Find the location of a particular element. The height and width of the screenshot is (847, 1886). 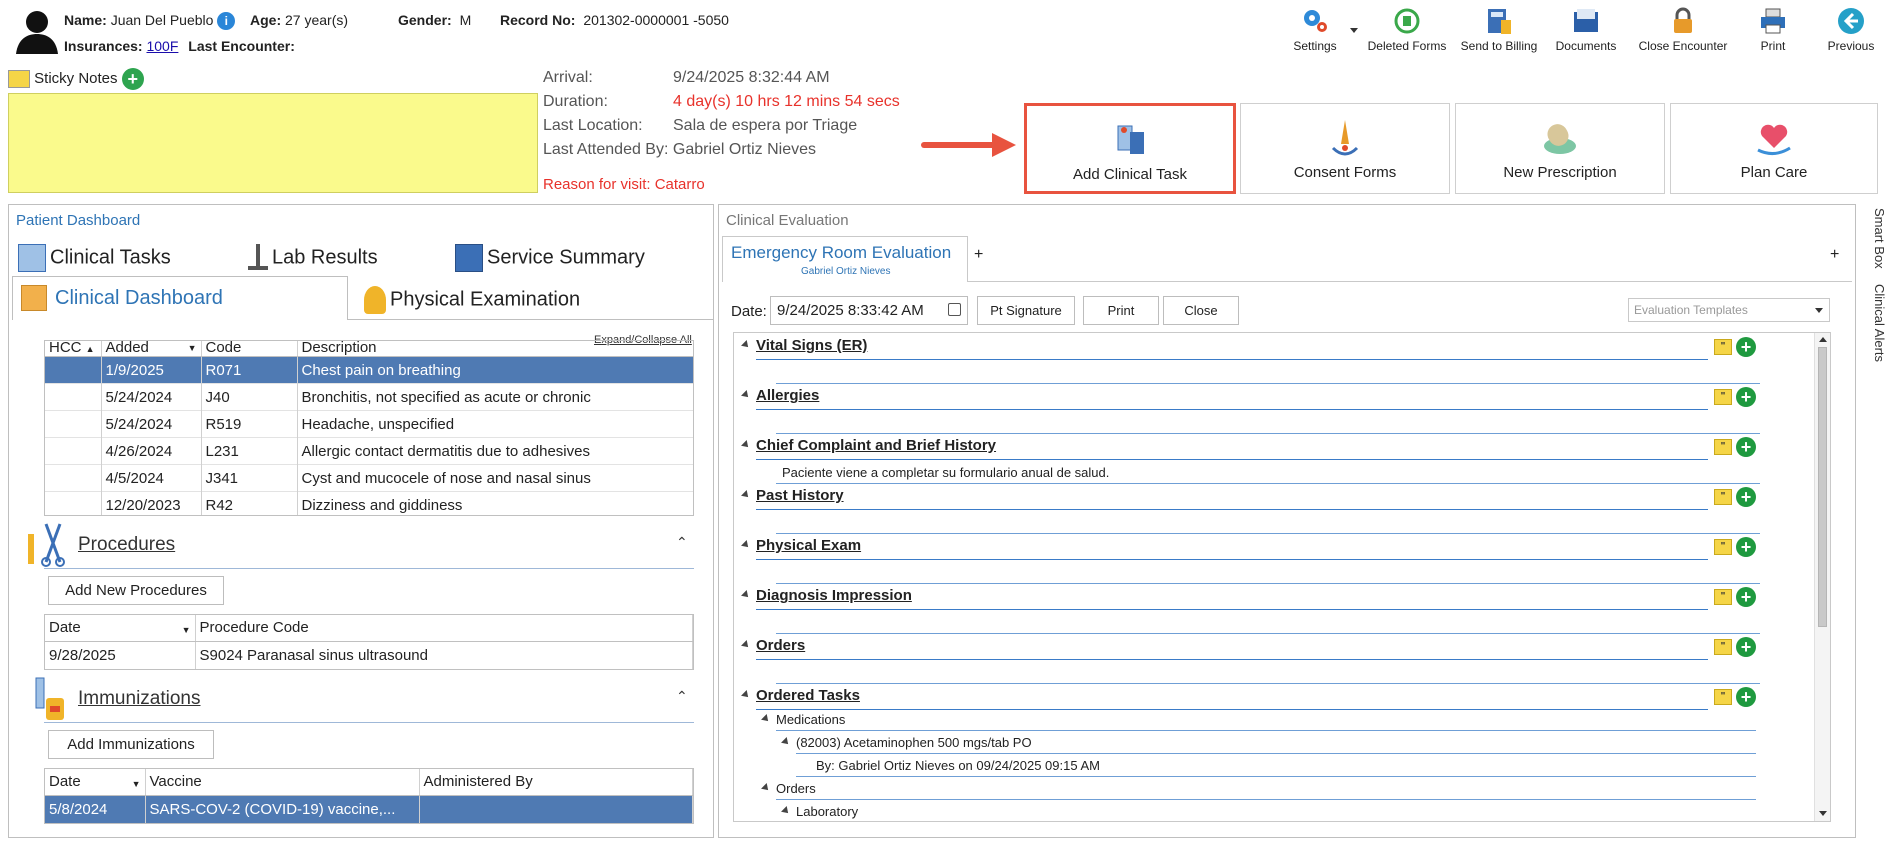

tree-laboratory: Laboratory is located at coordinates (827, 811).